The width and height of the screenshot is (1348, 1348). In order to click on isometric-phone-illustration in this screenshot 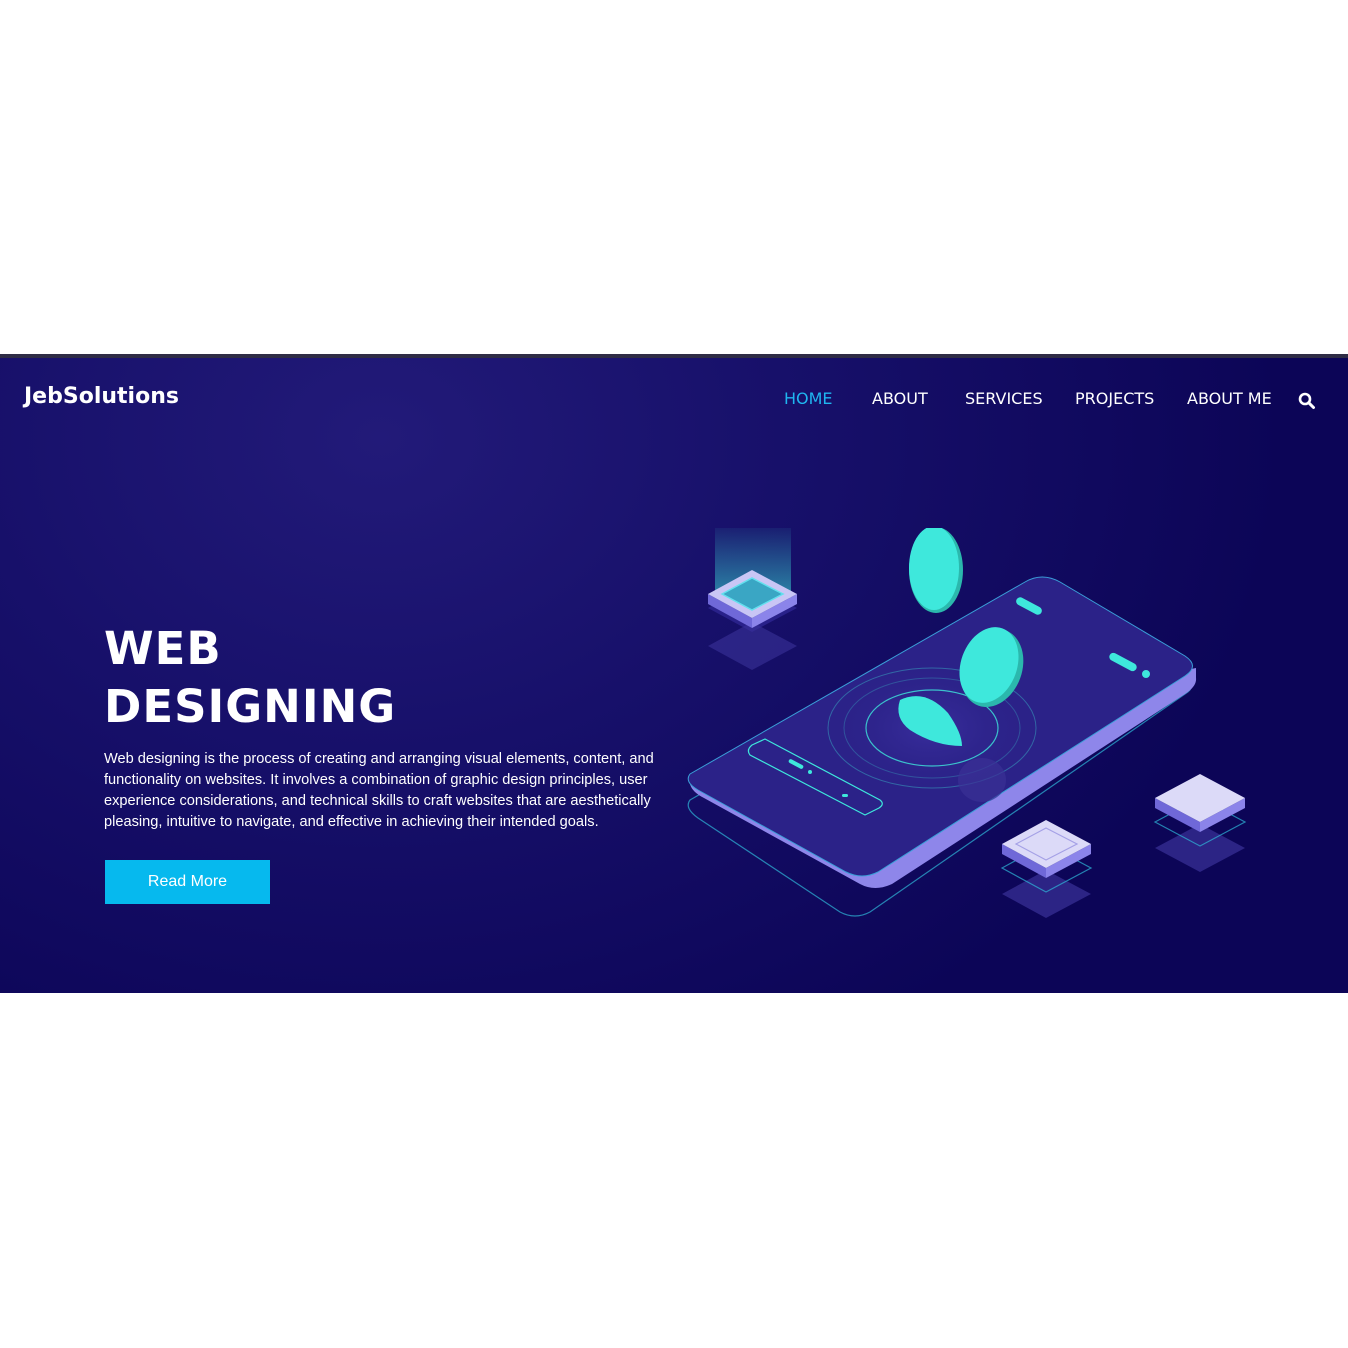, I will do `click(967, 723)`.